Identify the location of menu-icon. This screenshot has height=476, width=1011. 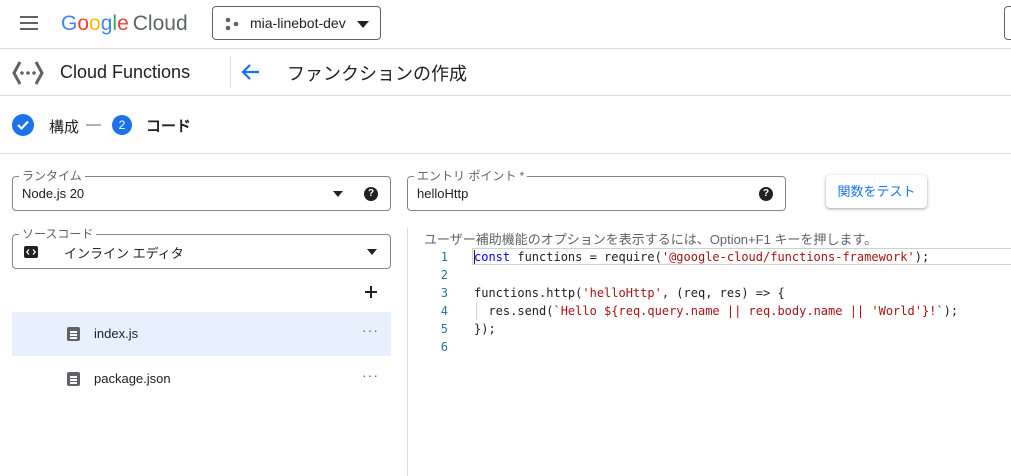
(30, 24).